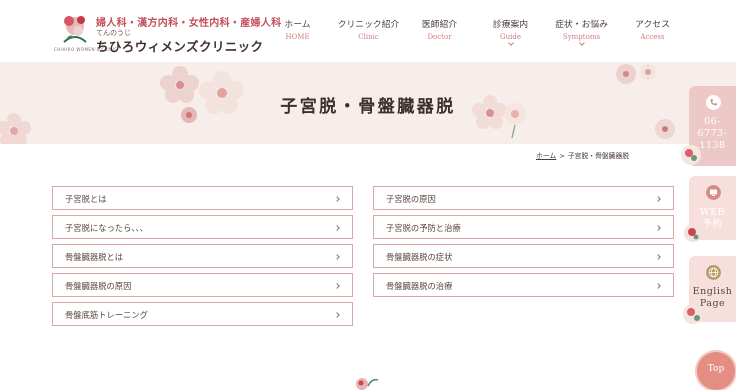  I want to click on nav-label: クリニック紹介, so click(368, 25).